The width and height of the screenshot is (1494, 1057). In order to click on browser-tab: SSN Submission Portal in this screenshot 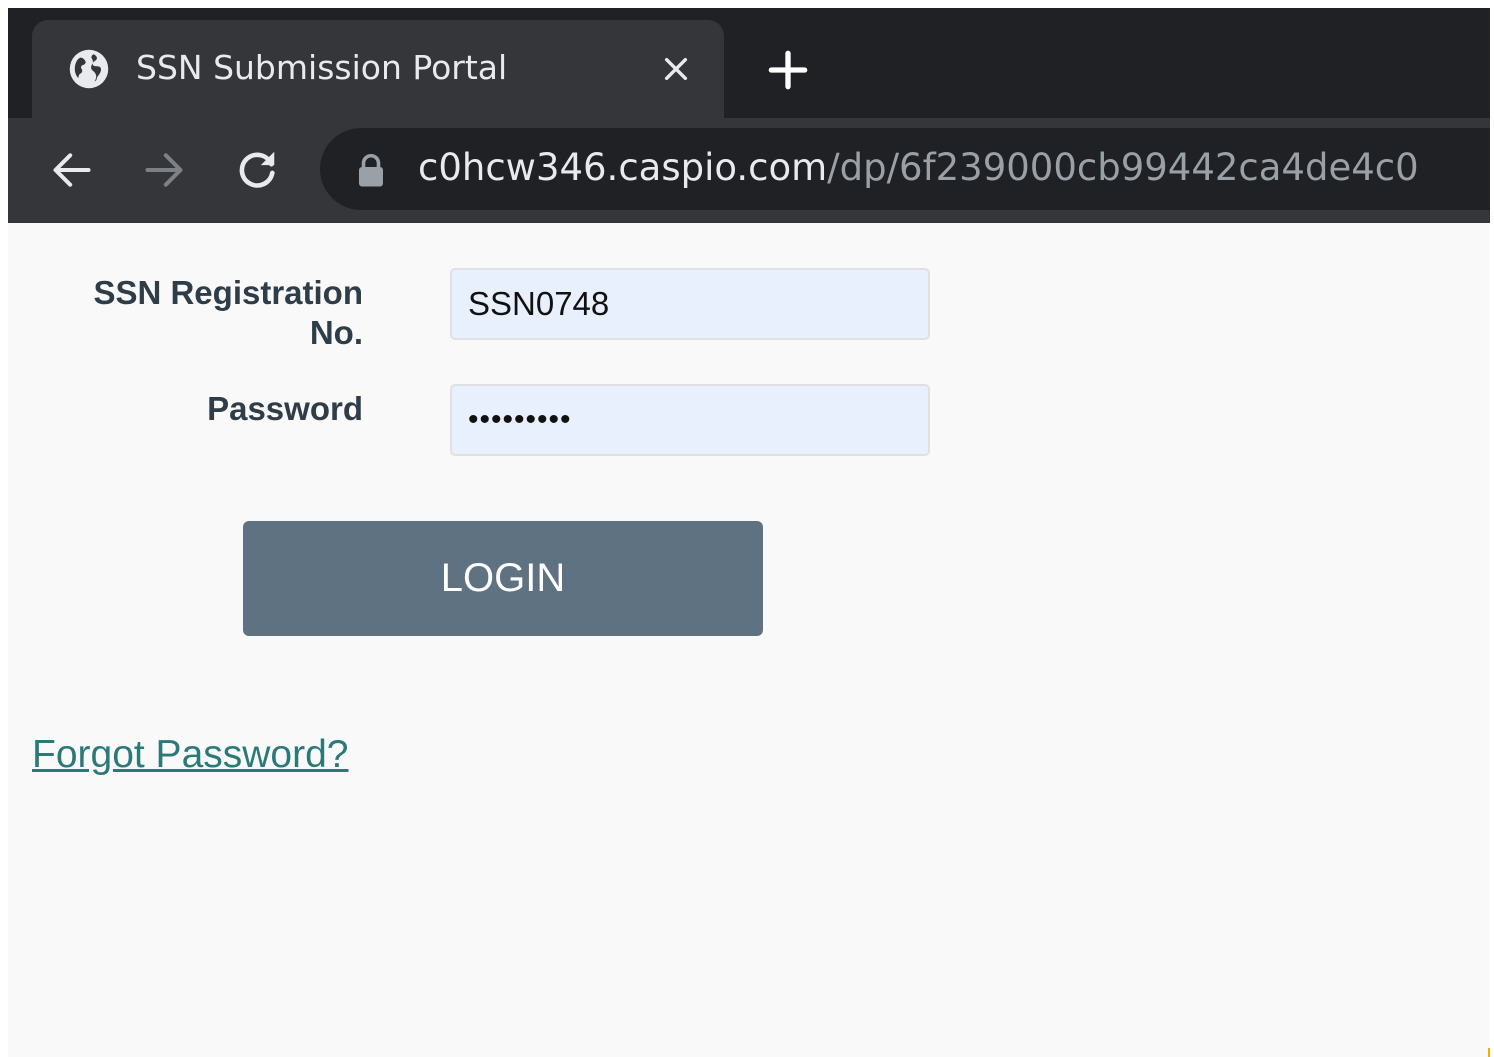, I will do `click(378, 69)`.